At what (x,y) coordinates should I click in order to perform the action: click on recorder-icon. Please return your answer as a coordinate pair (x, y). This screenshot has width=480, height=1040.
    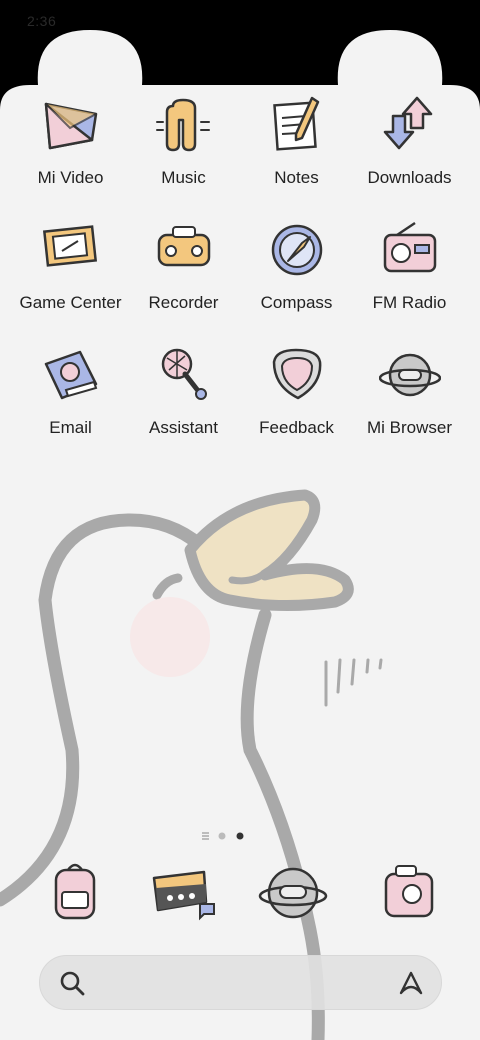
    Looking at the image, I should click on (184, 246).